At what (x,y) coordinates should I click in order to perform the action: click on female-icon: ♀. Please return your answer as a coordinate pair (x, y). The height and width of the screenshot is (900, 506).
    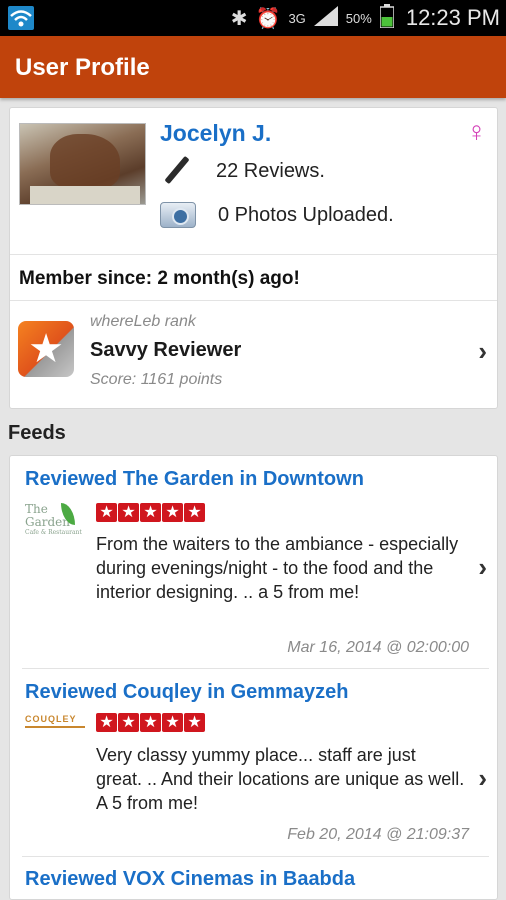
    Looking at the image, I should click on (476, 131).